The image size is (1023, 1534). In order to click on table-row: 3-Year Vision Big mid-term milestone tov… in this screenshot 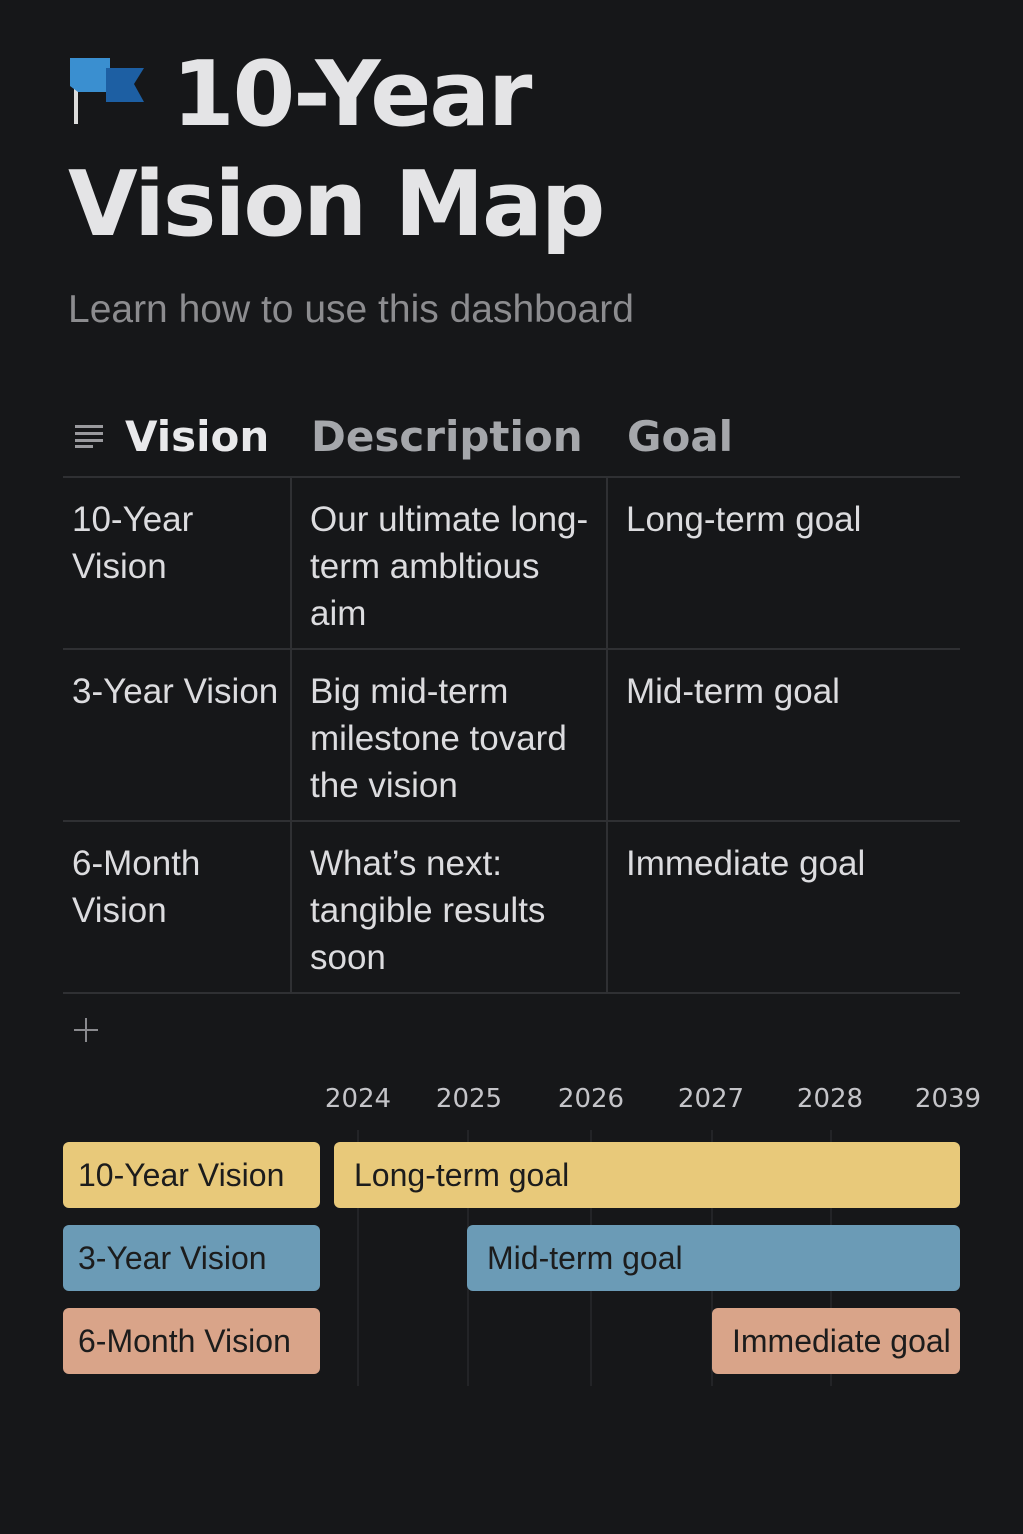, I will do `click(511, 736)`.